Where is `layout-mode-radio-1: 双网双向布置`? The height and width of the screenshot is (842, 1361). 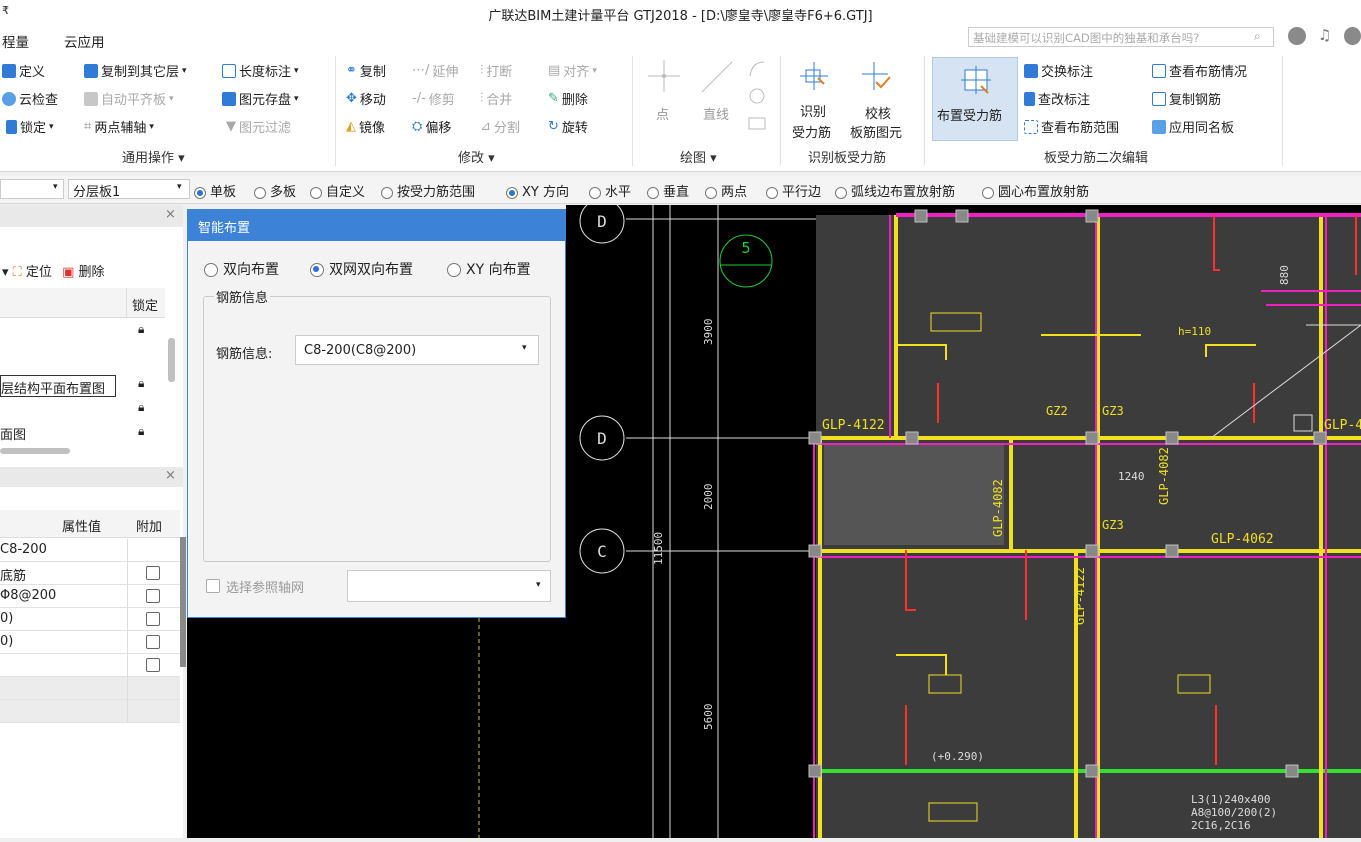 layout-mode-radio-1: 双网双向布置 is located at coordinates (361, 269).